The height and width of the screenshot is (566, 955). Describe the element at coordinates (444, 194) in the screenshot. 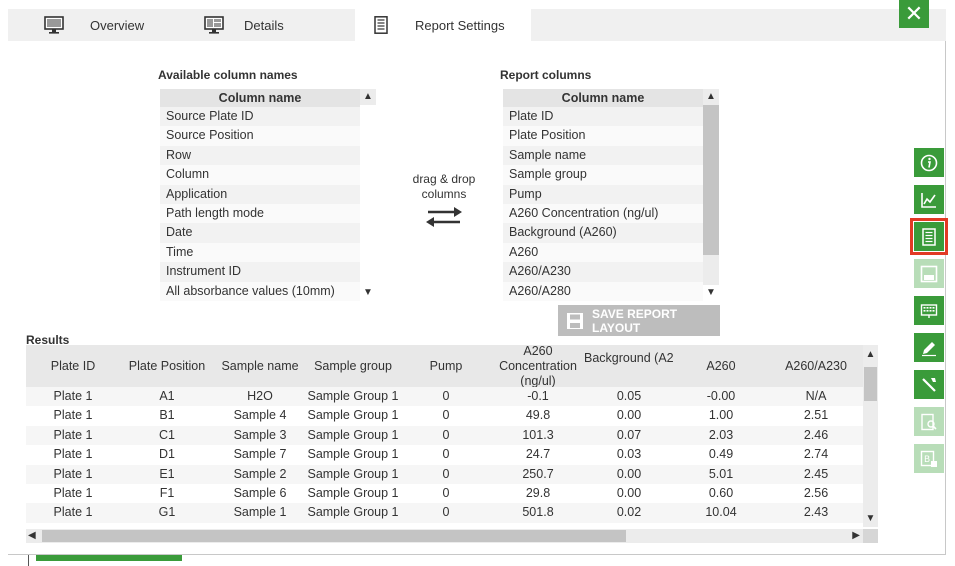

I see `drag-drop-line2: columns` at that location.